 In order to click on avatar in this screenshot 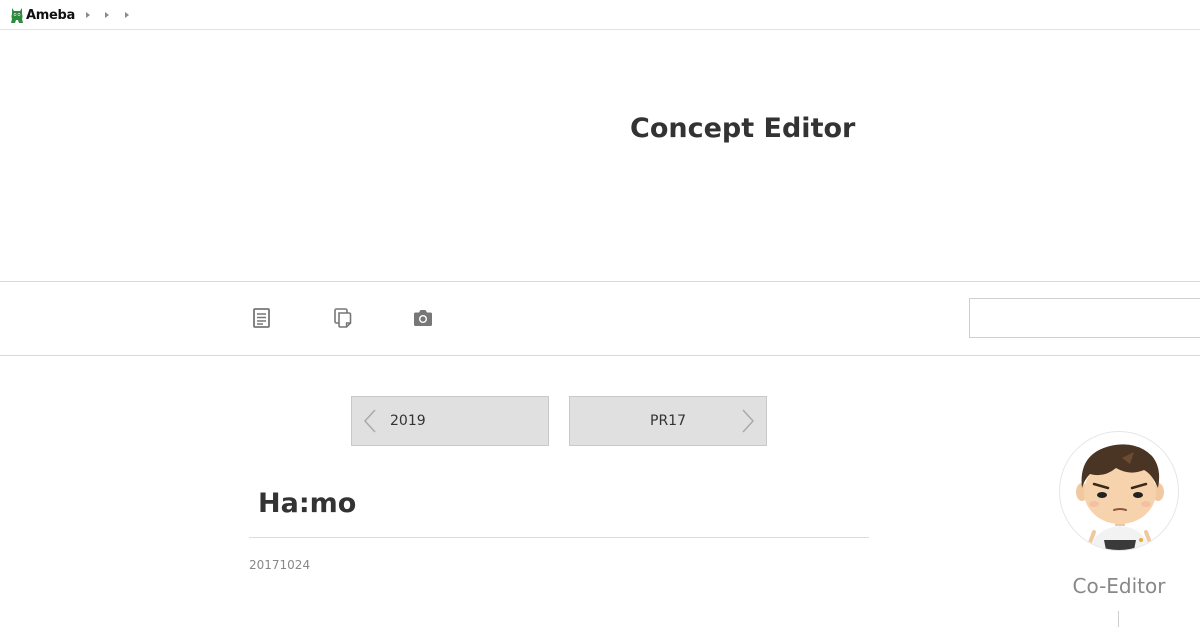, I will do `click(1119, 491)`.